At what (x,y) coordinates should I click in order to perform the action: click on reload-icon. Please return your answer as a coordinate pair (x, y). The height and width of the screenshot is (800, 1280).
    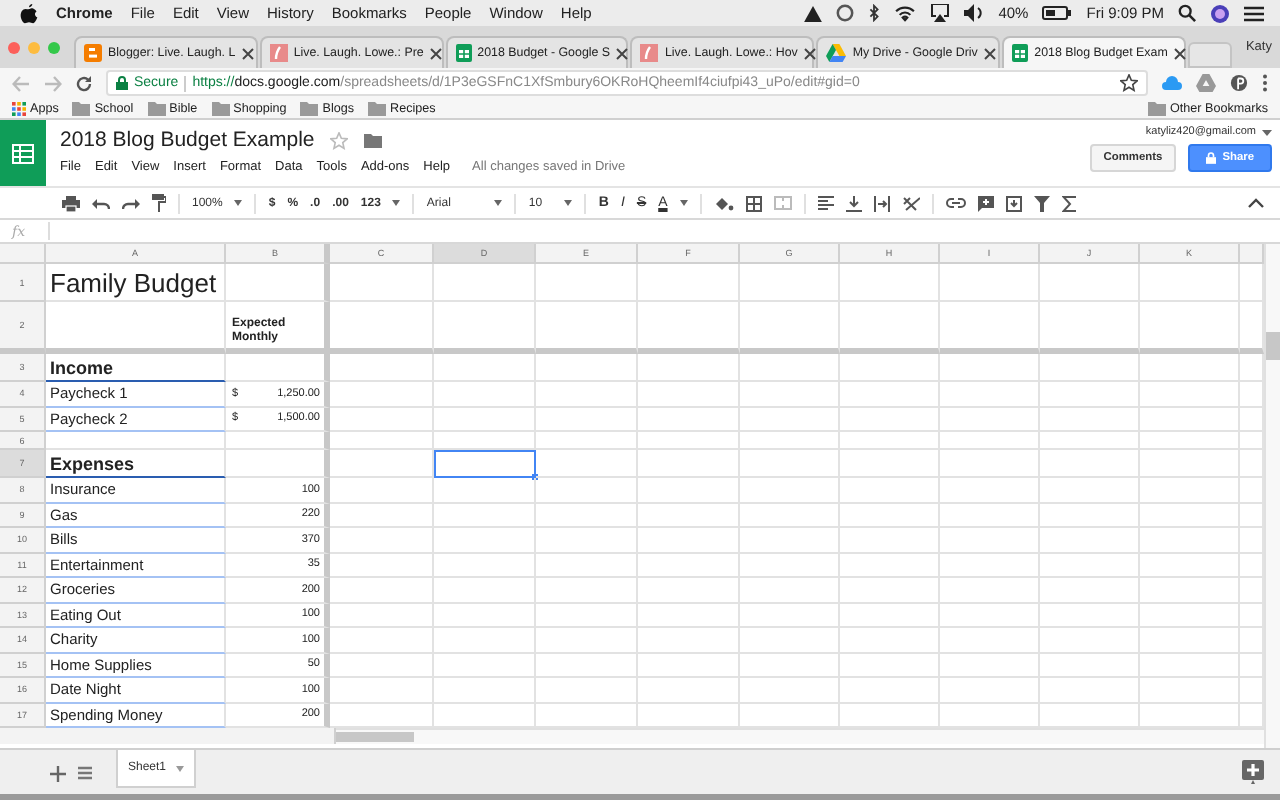
    Looking at the image, I should click on (84, 83).